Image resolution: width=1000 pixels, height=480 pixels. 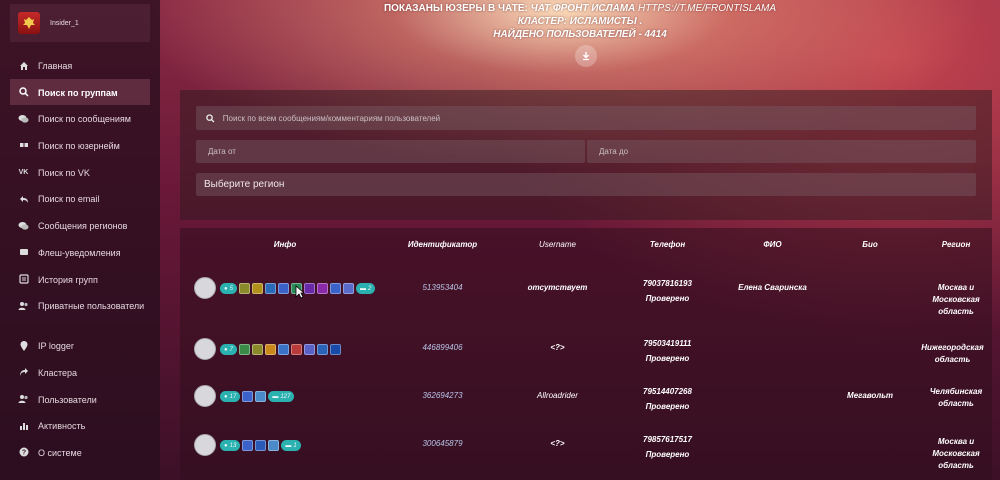 What do you see at coordinates (56, 346) in the screenshot?
I see `sidebar-item-label: IP logger` at bounding box center [56, 346].